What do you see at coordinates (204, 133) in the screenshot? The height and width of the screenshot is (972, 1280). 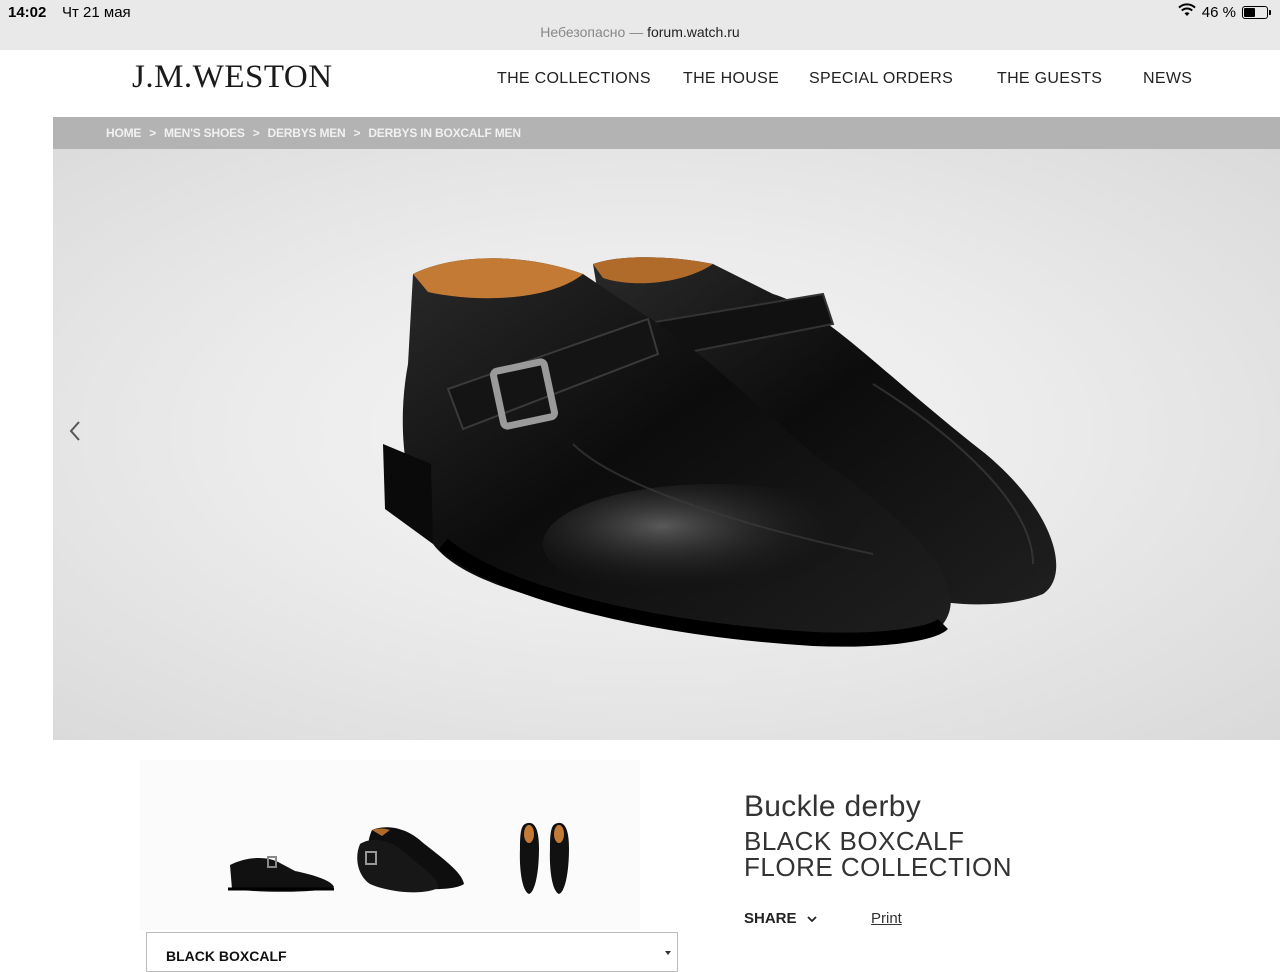 I see `breadcrumb-mens-shoes: MEN'S SHOES` at bounding box center [204, 133].